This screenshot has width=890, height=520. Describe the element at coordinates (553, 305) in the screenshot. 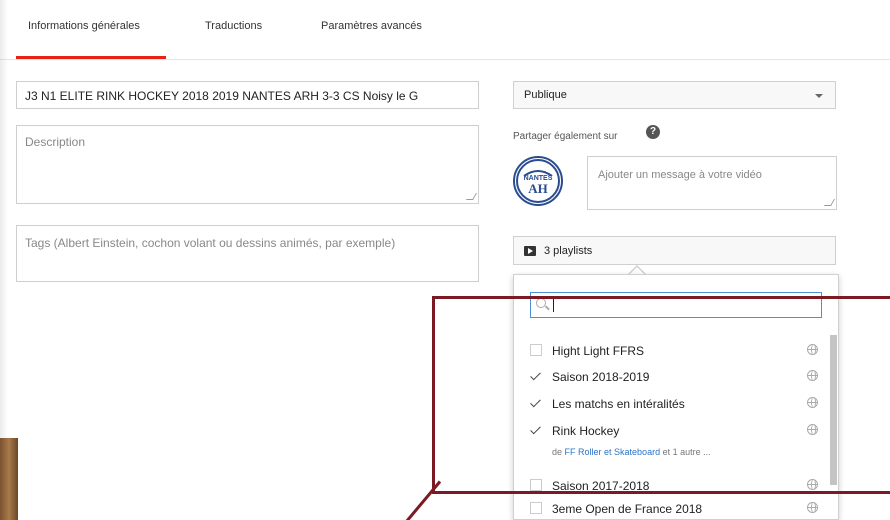

I see `text-cursor` at that location.